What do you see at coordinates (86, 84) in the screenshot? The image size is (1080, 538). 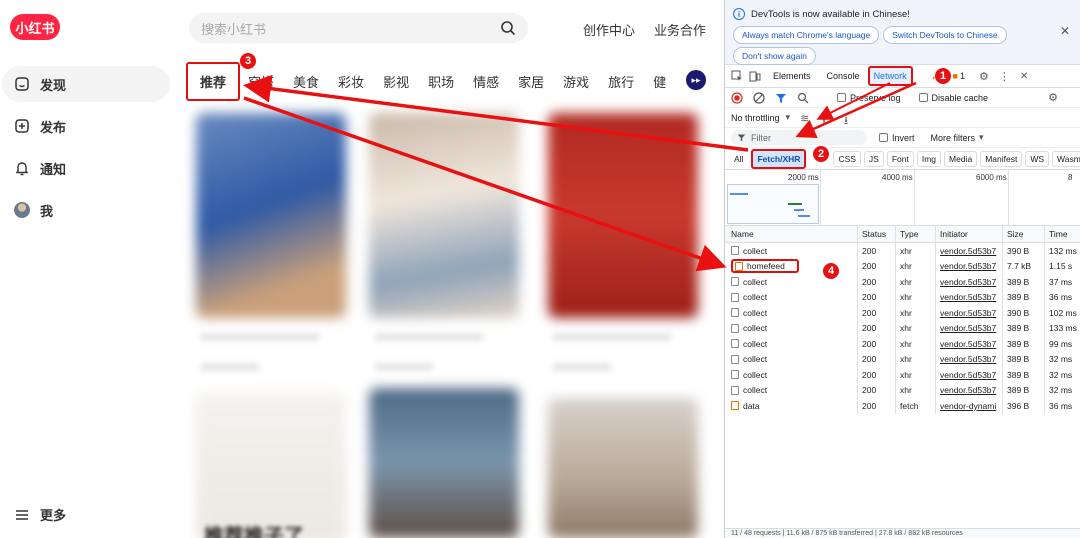 I see `sidebar-item-discover: 发现` at bounding box center [86, 84].